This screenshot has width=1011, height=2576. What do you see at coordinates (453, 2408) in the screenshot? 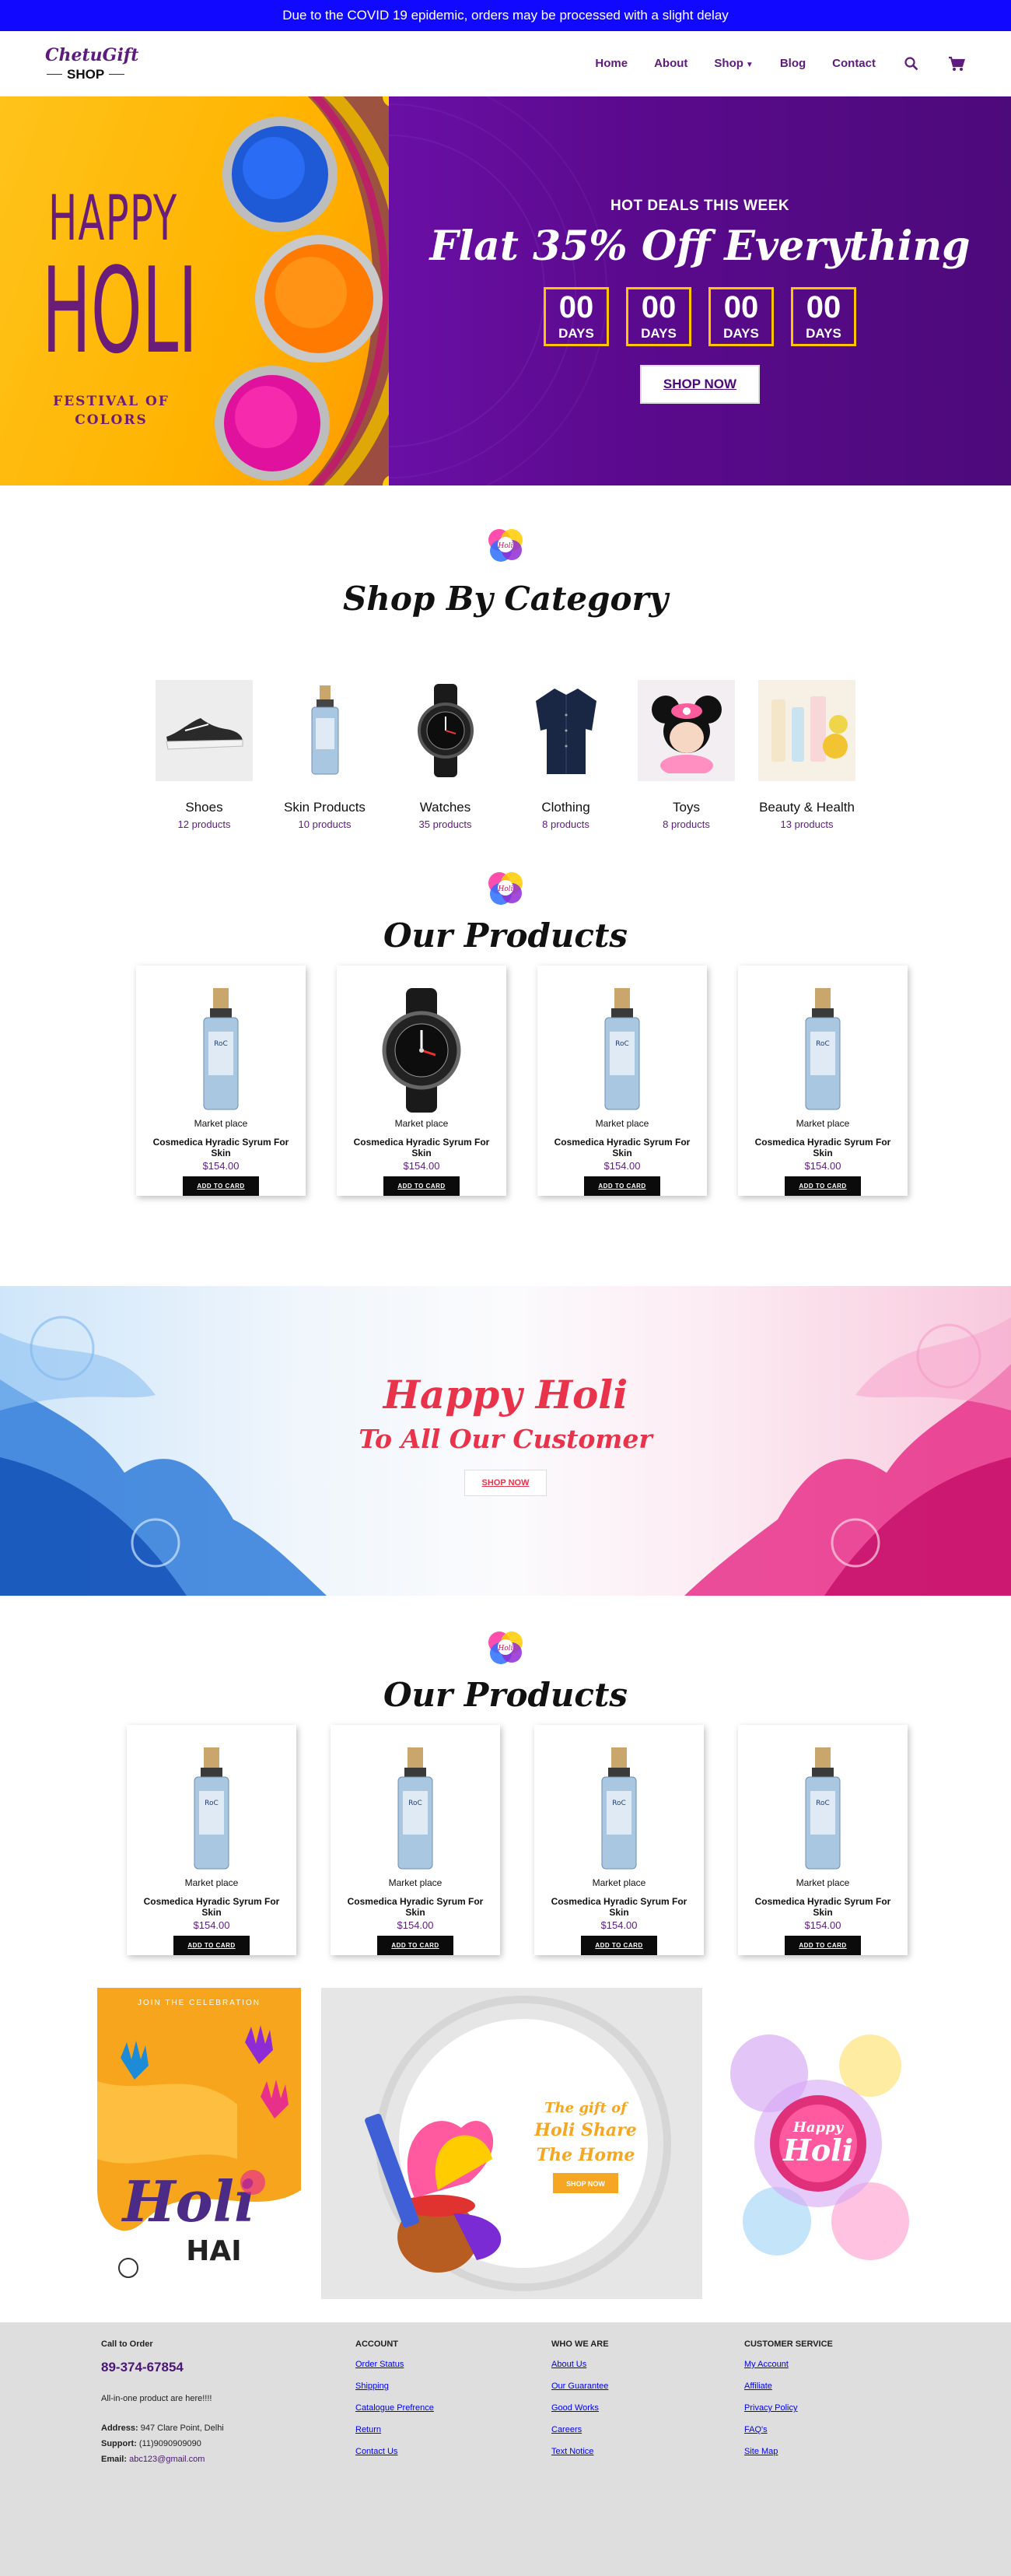
I see `footer-link: Catalogue Prefrence` at bounding box center [453, 2408].